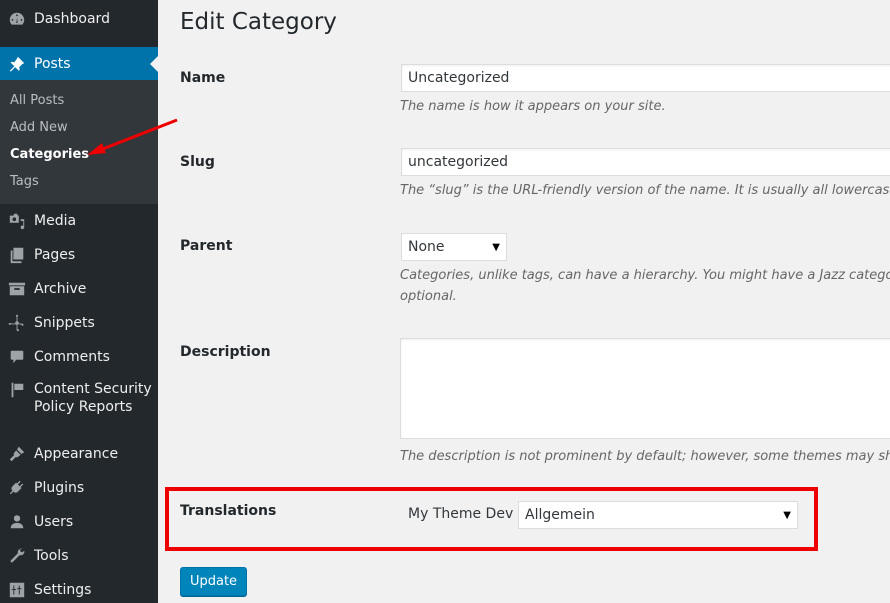 This screenshot has width=890, height=603. What do you see at coordinates (645, 388) in the screenshot?
I see `description-textarea` at bounding box center [645, 388].